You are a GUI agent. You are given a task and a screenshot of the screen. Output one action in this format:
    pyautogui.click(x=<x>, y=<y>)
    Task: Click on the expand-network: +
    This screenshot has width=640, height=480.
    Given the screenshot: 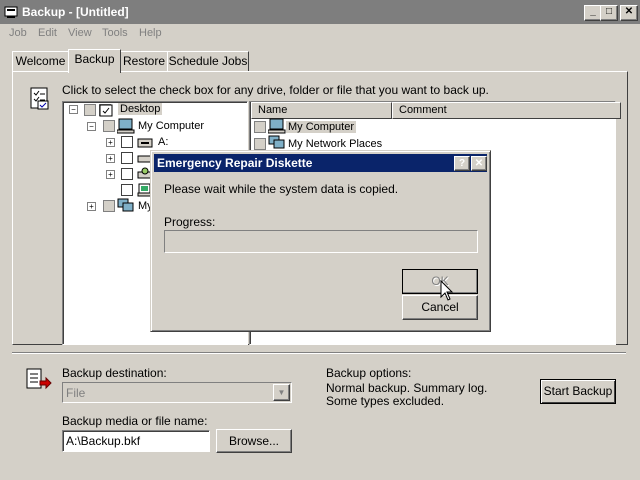 What is the action you would take?
    pyautogui.click(x=91, y=206)
    